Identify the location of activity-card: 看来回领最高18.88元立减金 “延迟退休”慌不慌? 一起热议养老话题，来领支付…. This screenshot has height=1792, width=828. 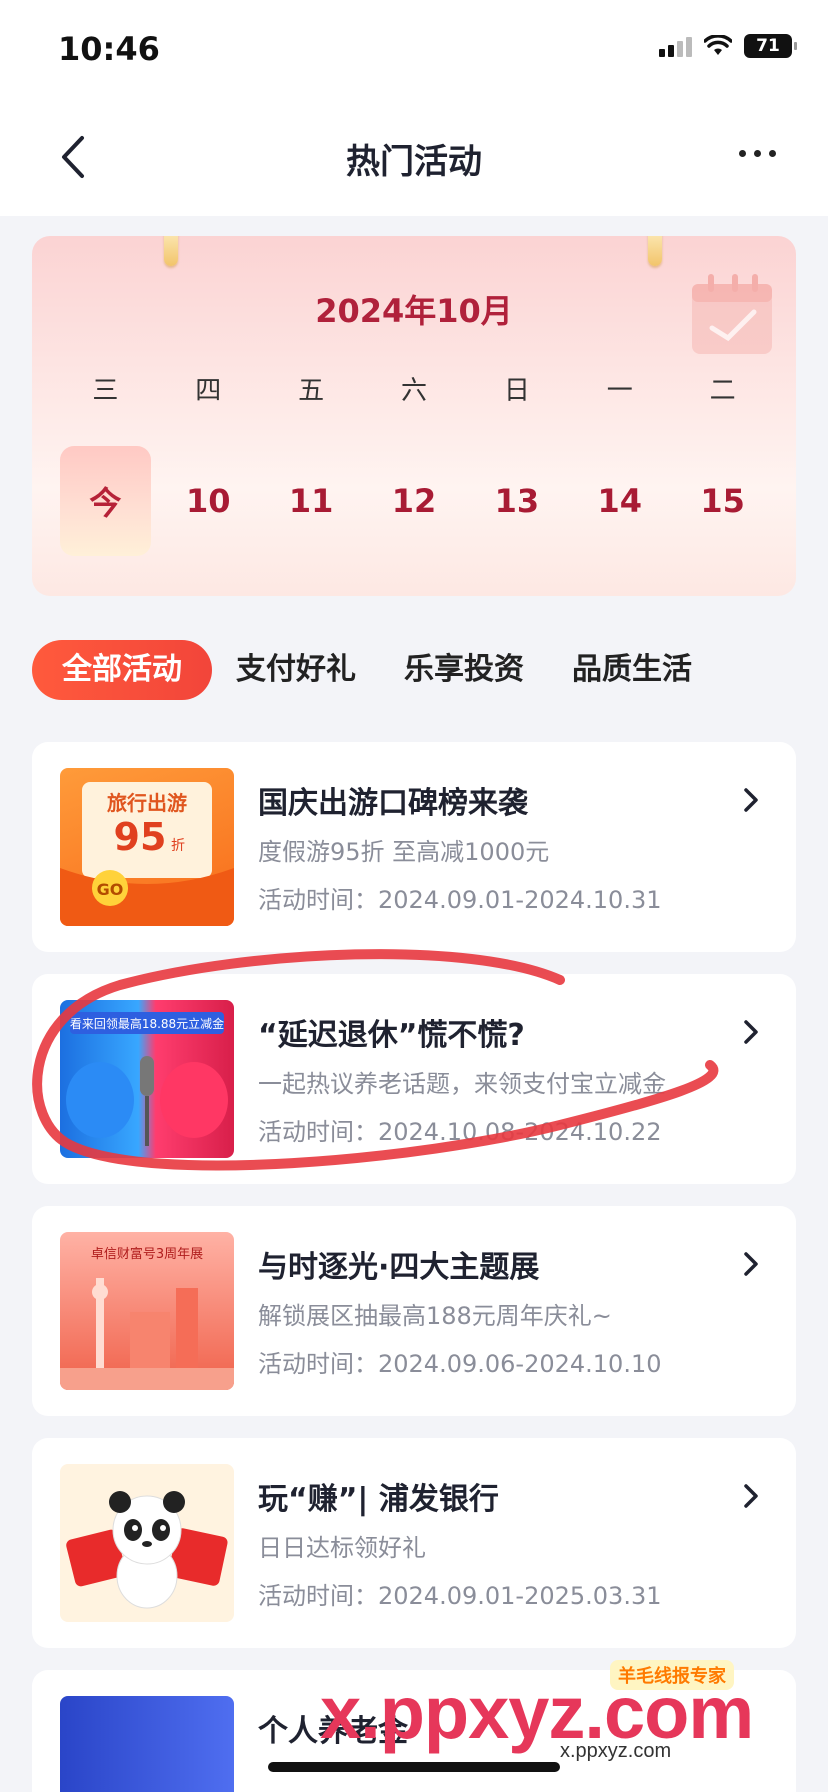
(414, 1079).